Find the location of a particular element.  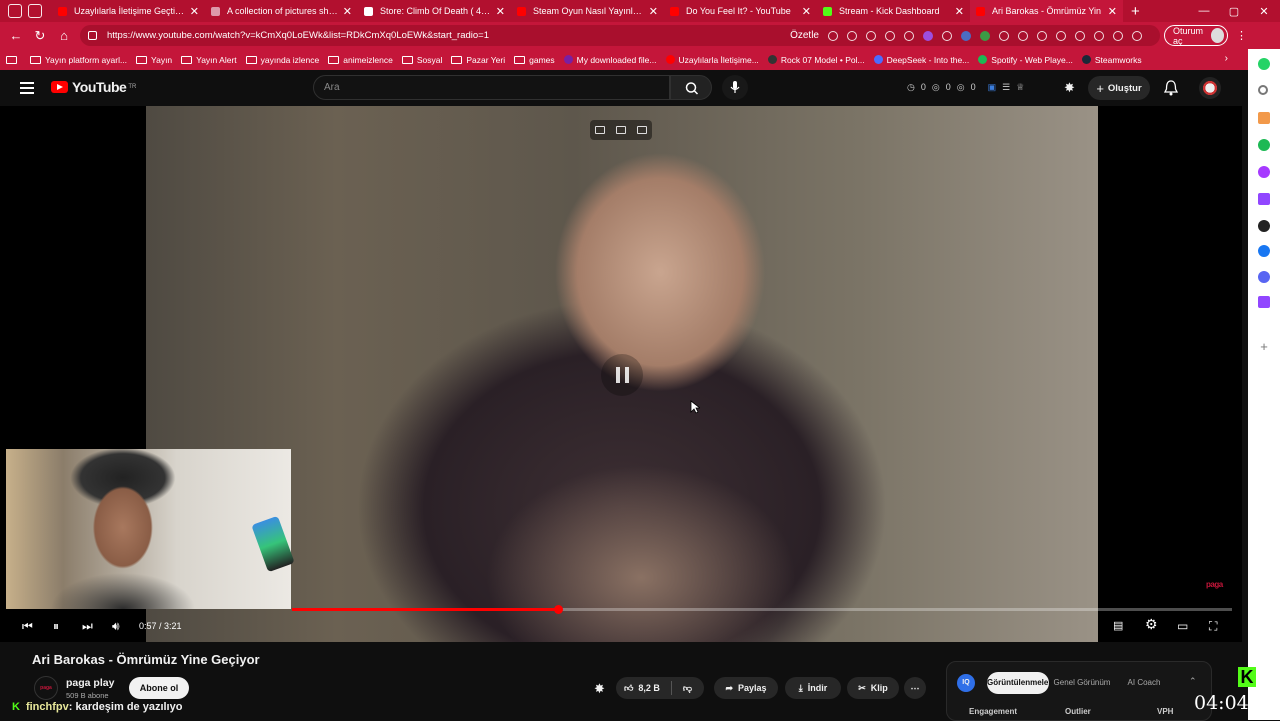

home-icon: ⌂ is located at coordinates (64, 35).